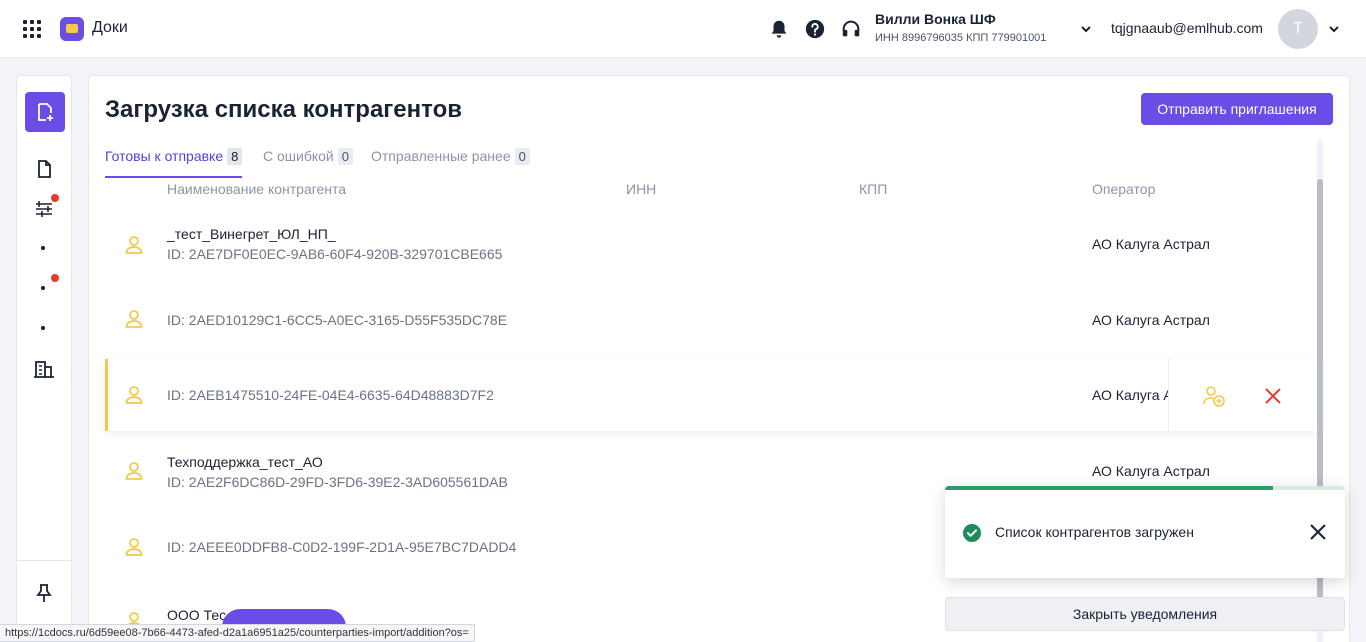 The height and width of the screenshot is (642, 1366). Describe the element at coordinates (1237, 109) in the screenshot. I see `send-invitations-button: Отправить приглашения` at that location.